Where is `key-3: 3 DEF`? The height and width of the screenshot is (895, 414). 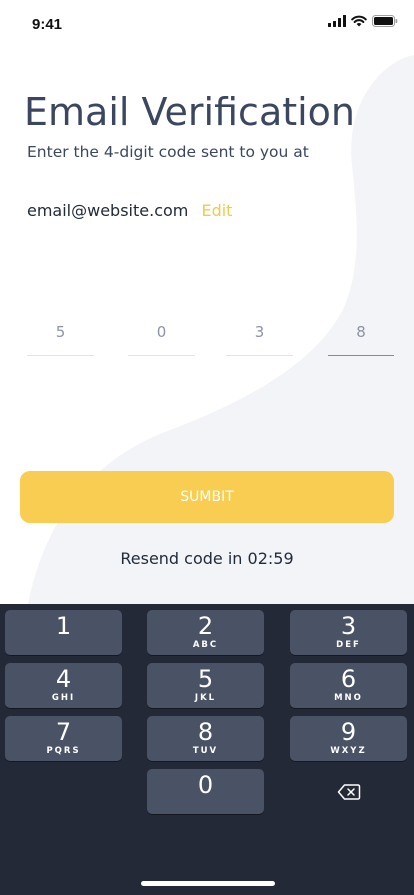 key-3: 3 DEF is located at coordinates (348, 632).